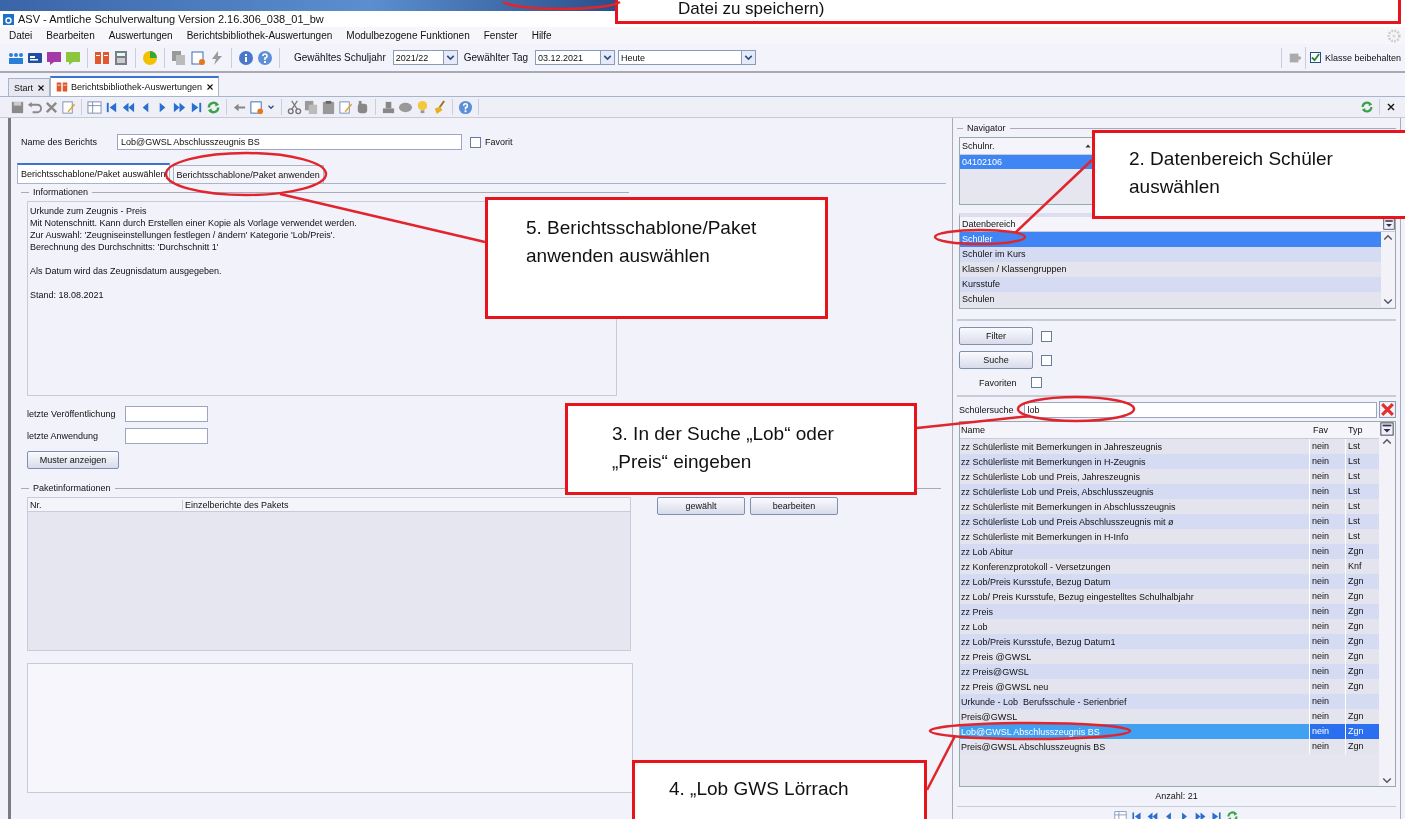 This screenshot has width=1405, height=819. Describe the element at coordinates (986, 409) in the screenshot. I see `field-label: Schülersuche` at that location.